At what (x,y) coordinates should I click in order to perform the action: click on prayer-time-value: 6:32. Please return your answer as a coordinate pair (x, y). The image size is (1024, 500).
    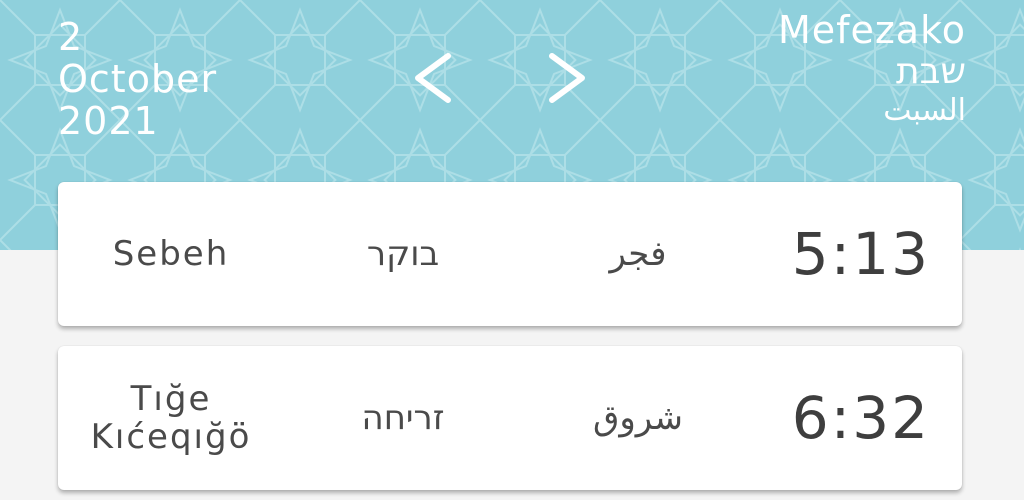
    Looking at the image, I should click on (860, 418).